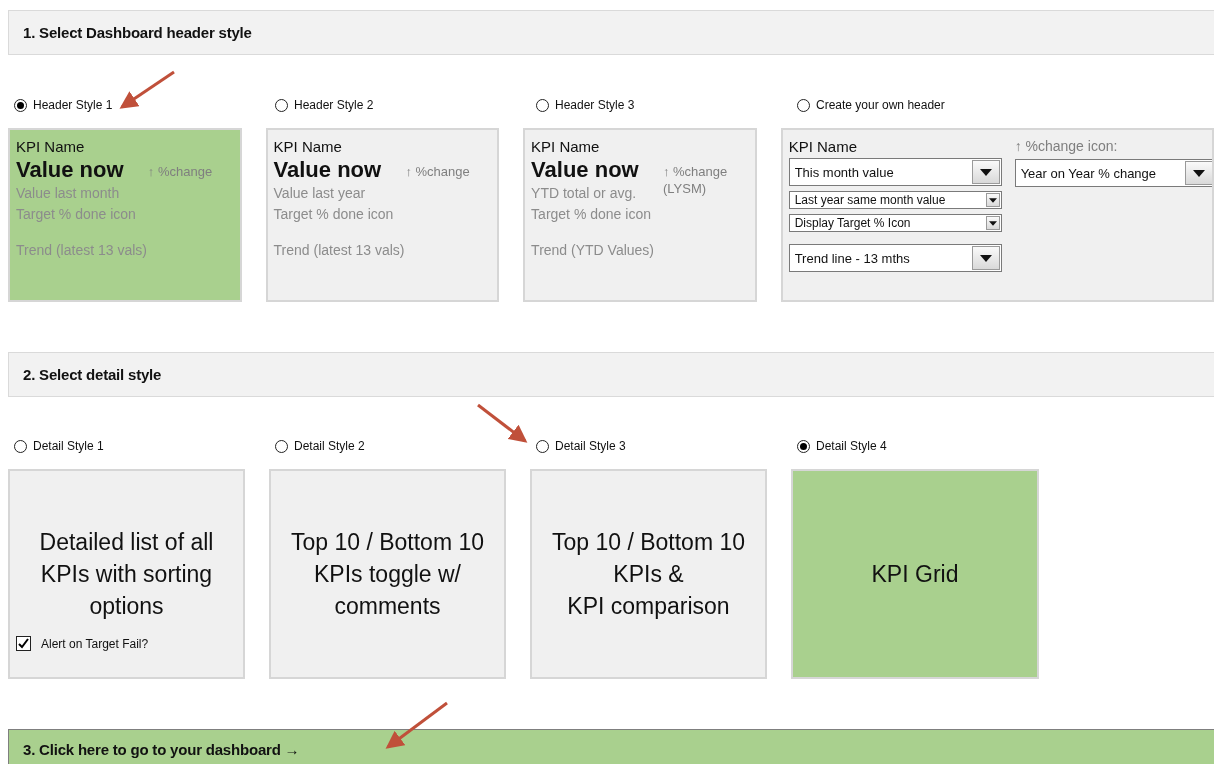 This screenshot has height=764, width=1214. What do you see at coordinates (1113, 173) in the screenshot?
I see `dropdown: Year on Year % change` at bounding box center [1113, 173].